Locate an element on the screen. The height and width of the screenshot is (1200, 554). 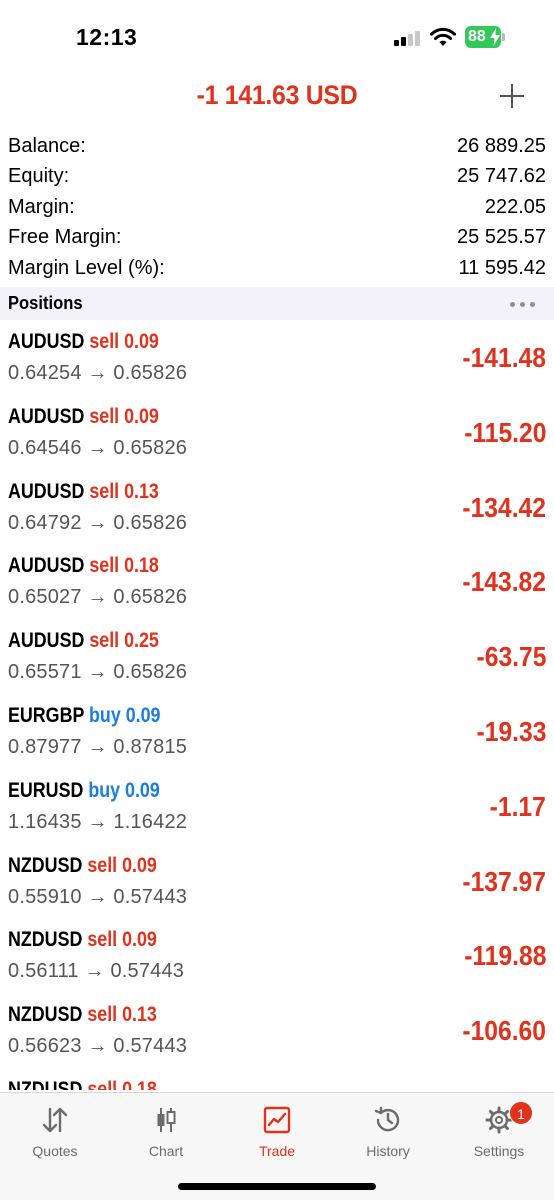
position-row: EURGBP buy 0.09 0.87977 → 0.87815 -19.33 is located at coordinates (277, 731).